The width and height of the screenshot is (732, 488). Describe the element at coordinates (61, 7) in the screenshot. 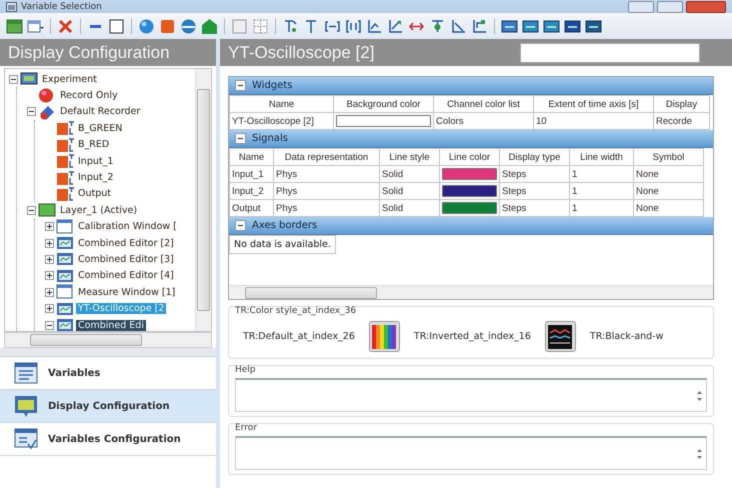

I see `window-title: Variable Selection` at that location.